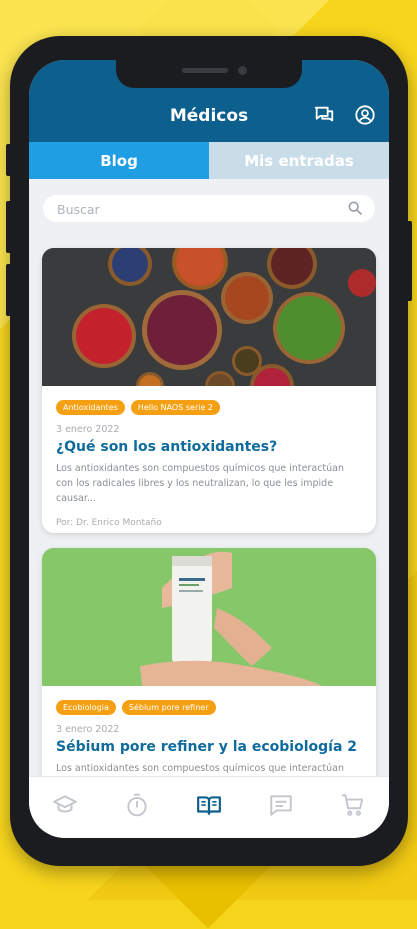  I want to click on speaker, so click(205, 70).